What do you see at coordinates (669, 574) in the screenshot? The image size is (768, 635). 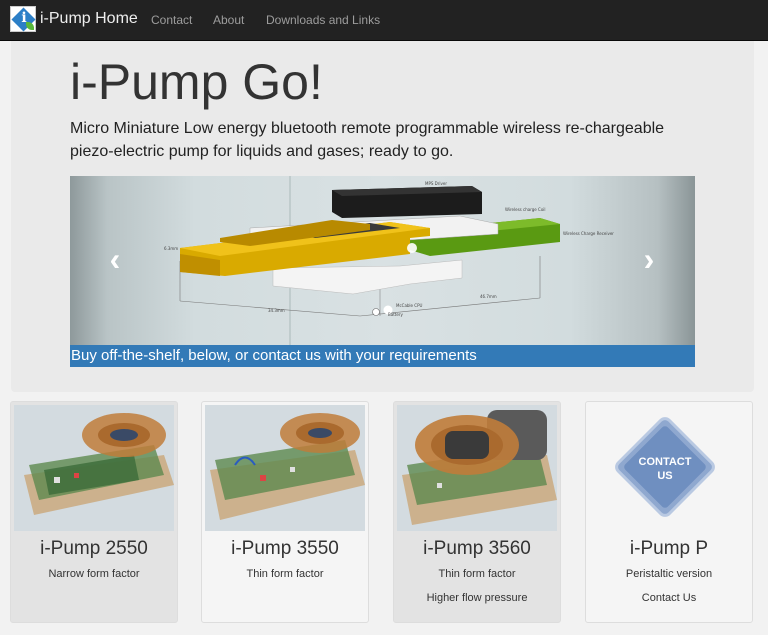 I see `product-feature-1: Peristaltic version` at bounding box center [669, 574].